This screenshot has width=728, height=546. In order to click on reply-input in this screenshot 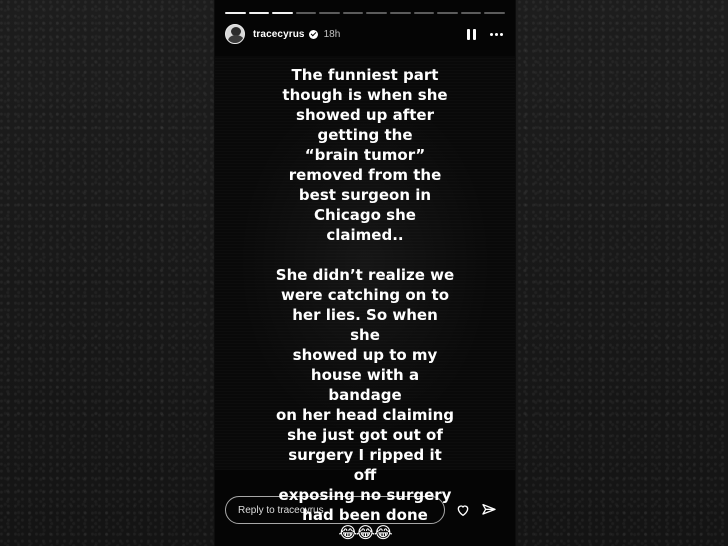, I will do `click(335, 510)`.